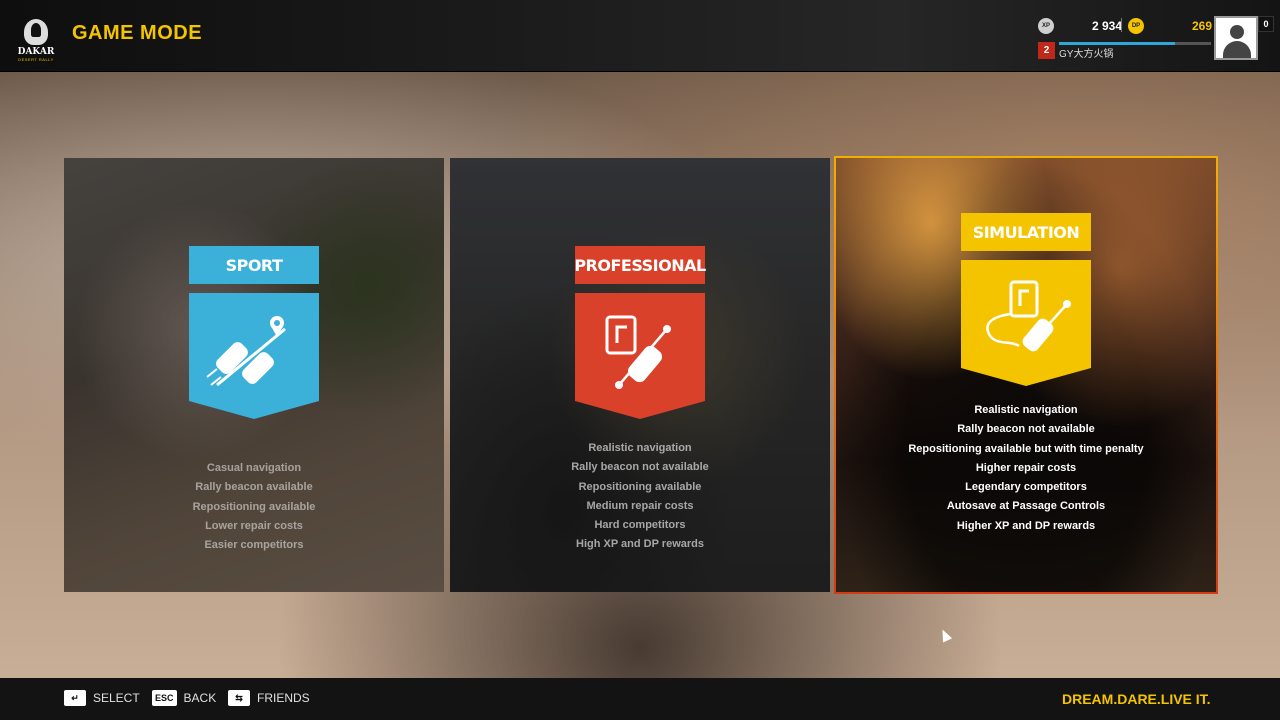 This screenshot has width=1280, height=720. Describe the element at coordinates (254, 468) in the screenshot. I see `feature-item: Casual navigation` at that location.